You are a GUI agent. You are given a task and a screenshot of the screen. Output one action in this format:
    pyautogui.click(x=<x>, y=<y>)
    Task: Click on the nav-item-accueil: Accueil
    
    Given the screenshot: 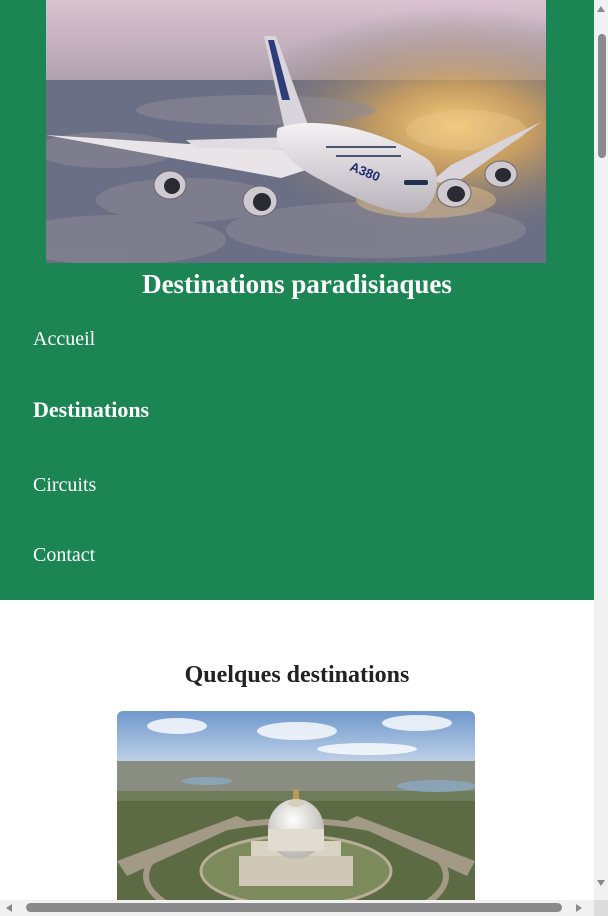 What is the action you would take?
    pyautogui.click(x=64, y=339)
    